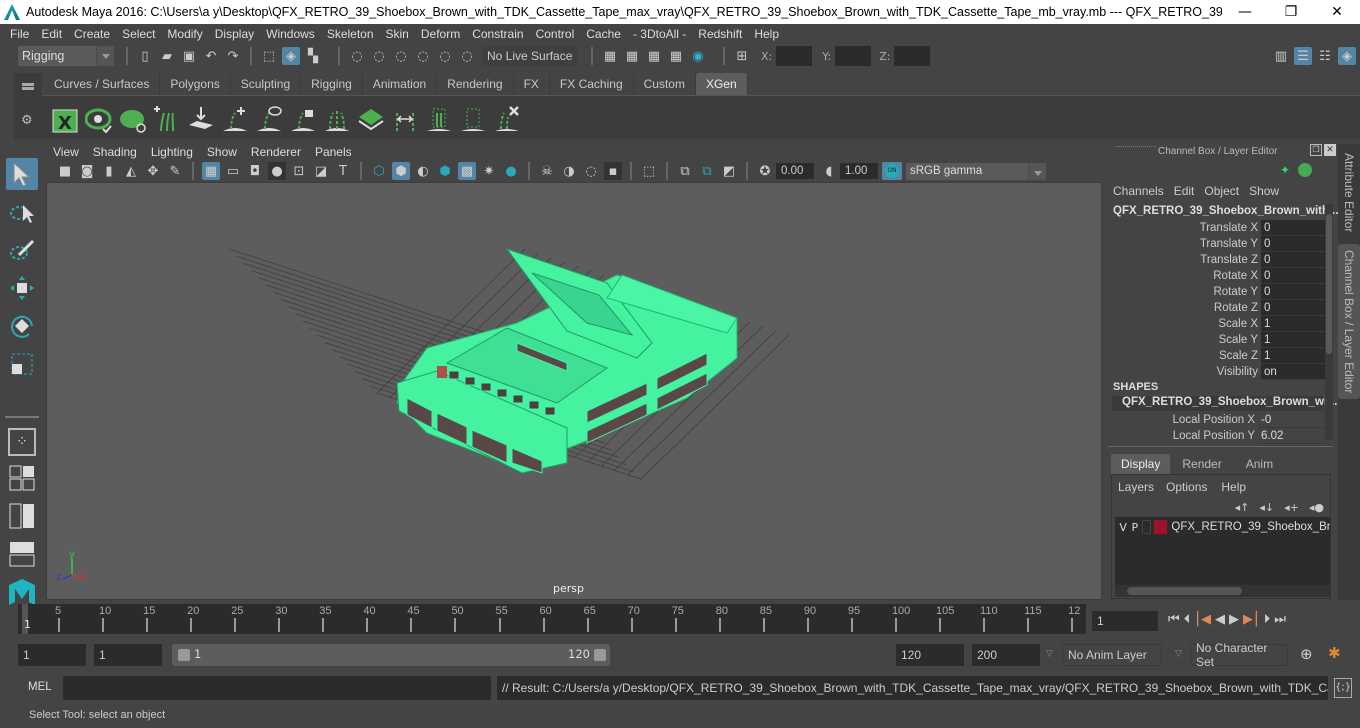 This screenshot has height=728, width=1360. I want to click on field-chart-icon: ⊡, so click(299, 171).